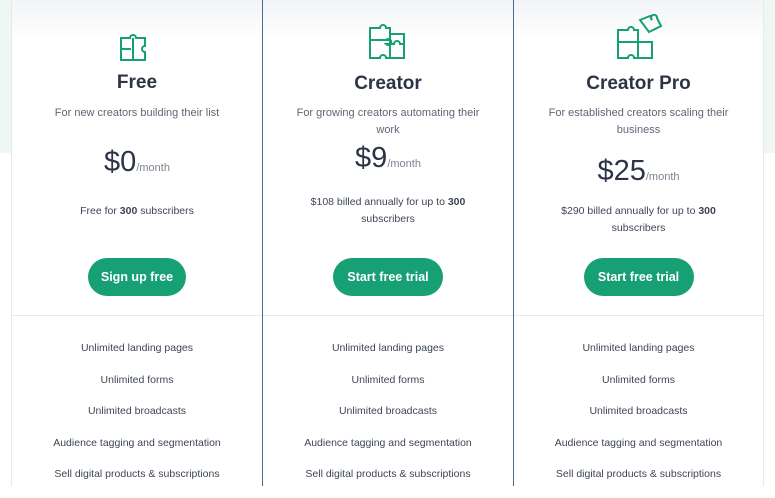 The height and width of the screenshot is (498, 775). Describe the element at coordinates (388, 43) in the screenshot. I see `puzzle-pieces-icon` at that location.